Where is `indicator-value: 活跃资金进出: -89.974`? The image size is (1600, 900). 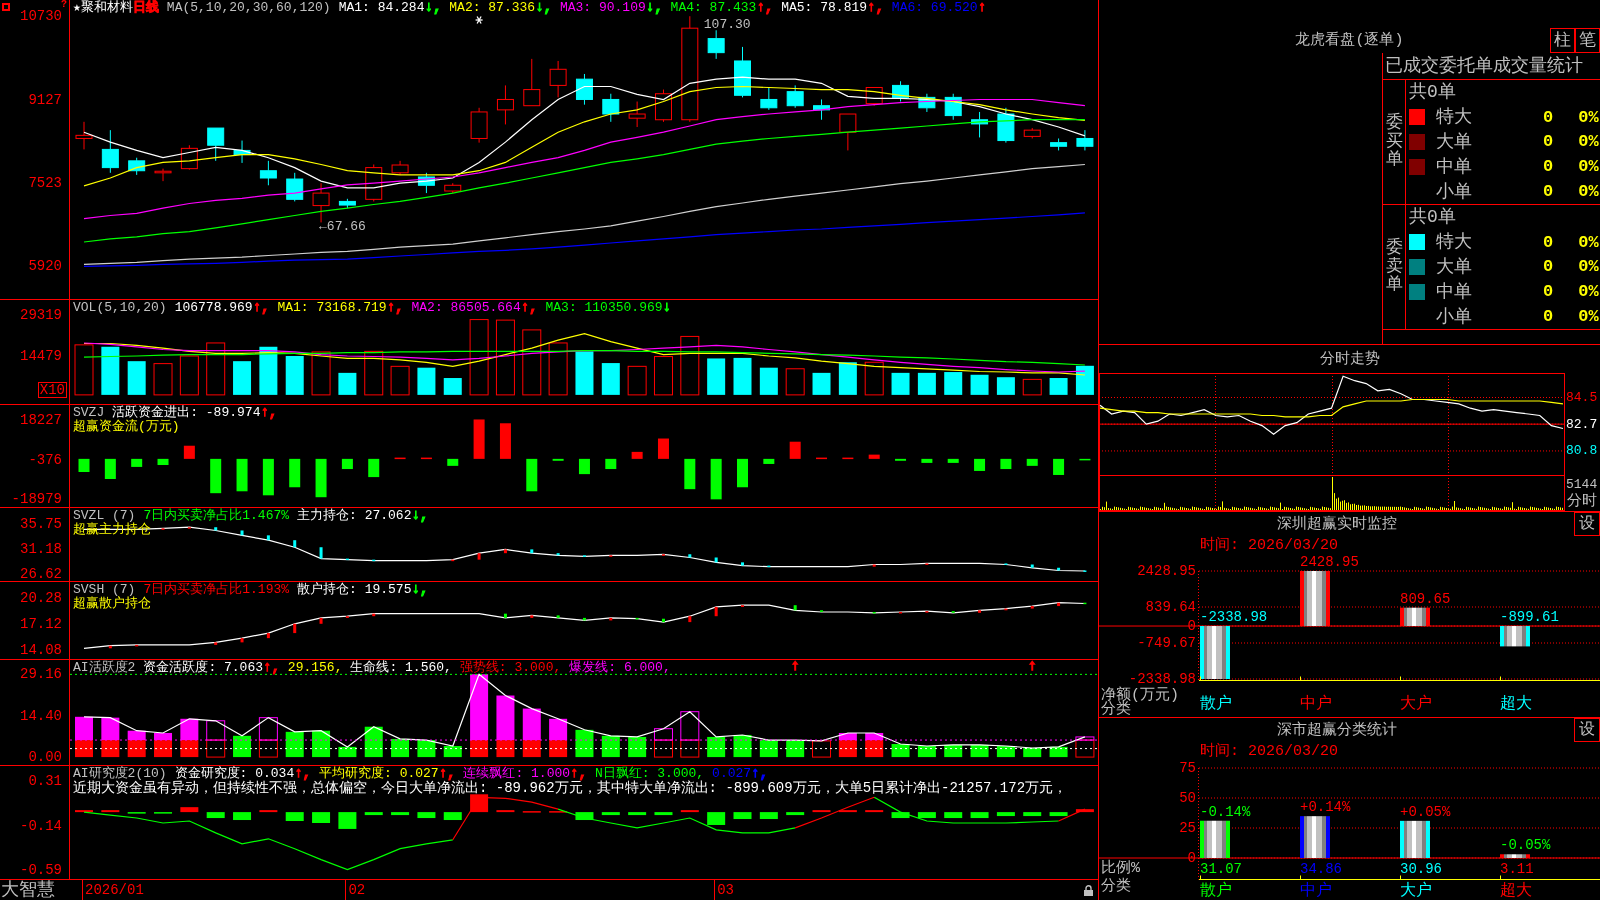
indicator-value: 活跃资金进出: -89.974 is located at coordinates (186, 413).